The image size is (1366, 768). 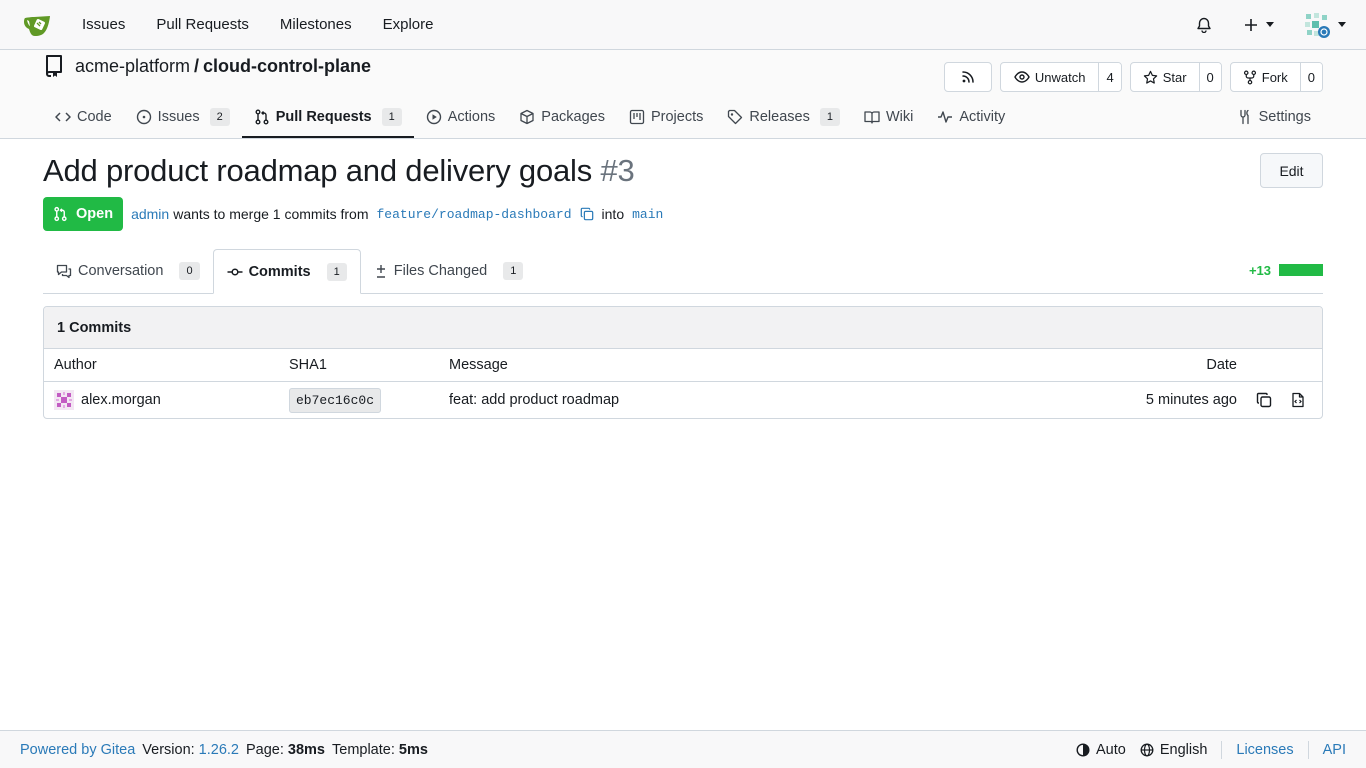 I want to click on stars-count: 0, so click(x=1209, y=77).